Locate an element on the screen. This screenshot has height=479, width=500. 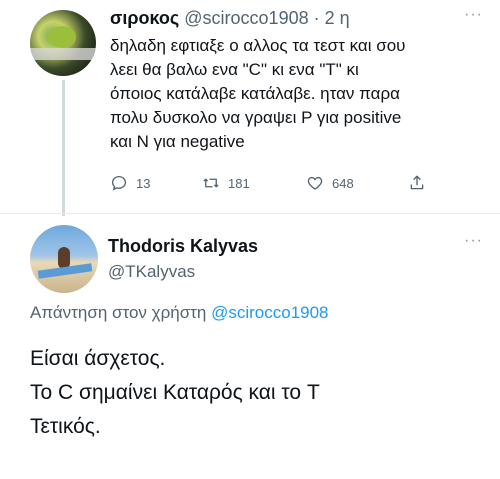
author-name: Thodoris Kalyvas is located at coordinates (183, 246).